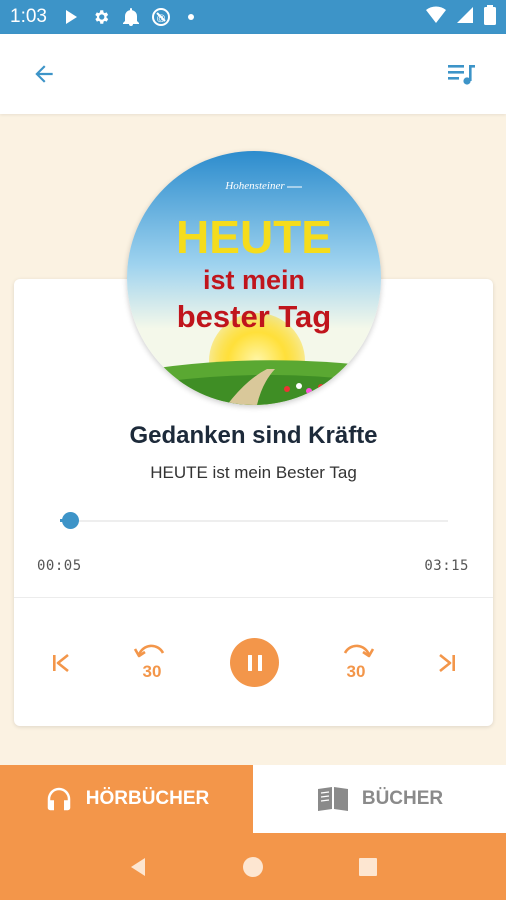  Describe the element at coordinates (152, 671) in the screenshot. I see `rewind-label: 30` at that location.